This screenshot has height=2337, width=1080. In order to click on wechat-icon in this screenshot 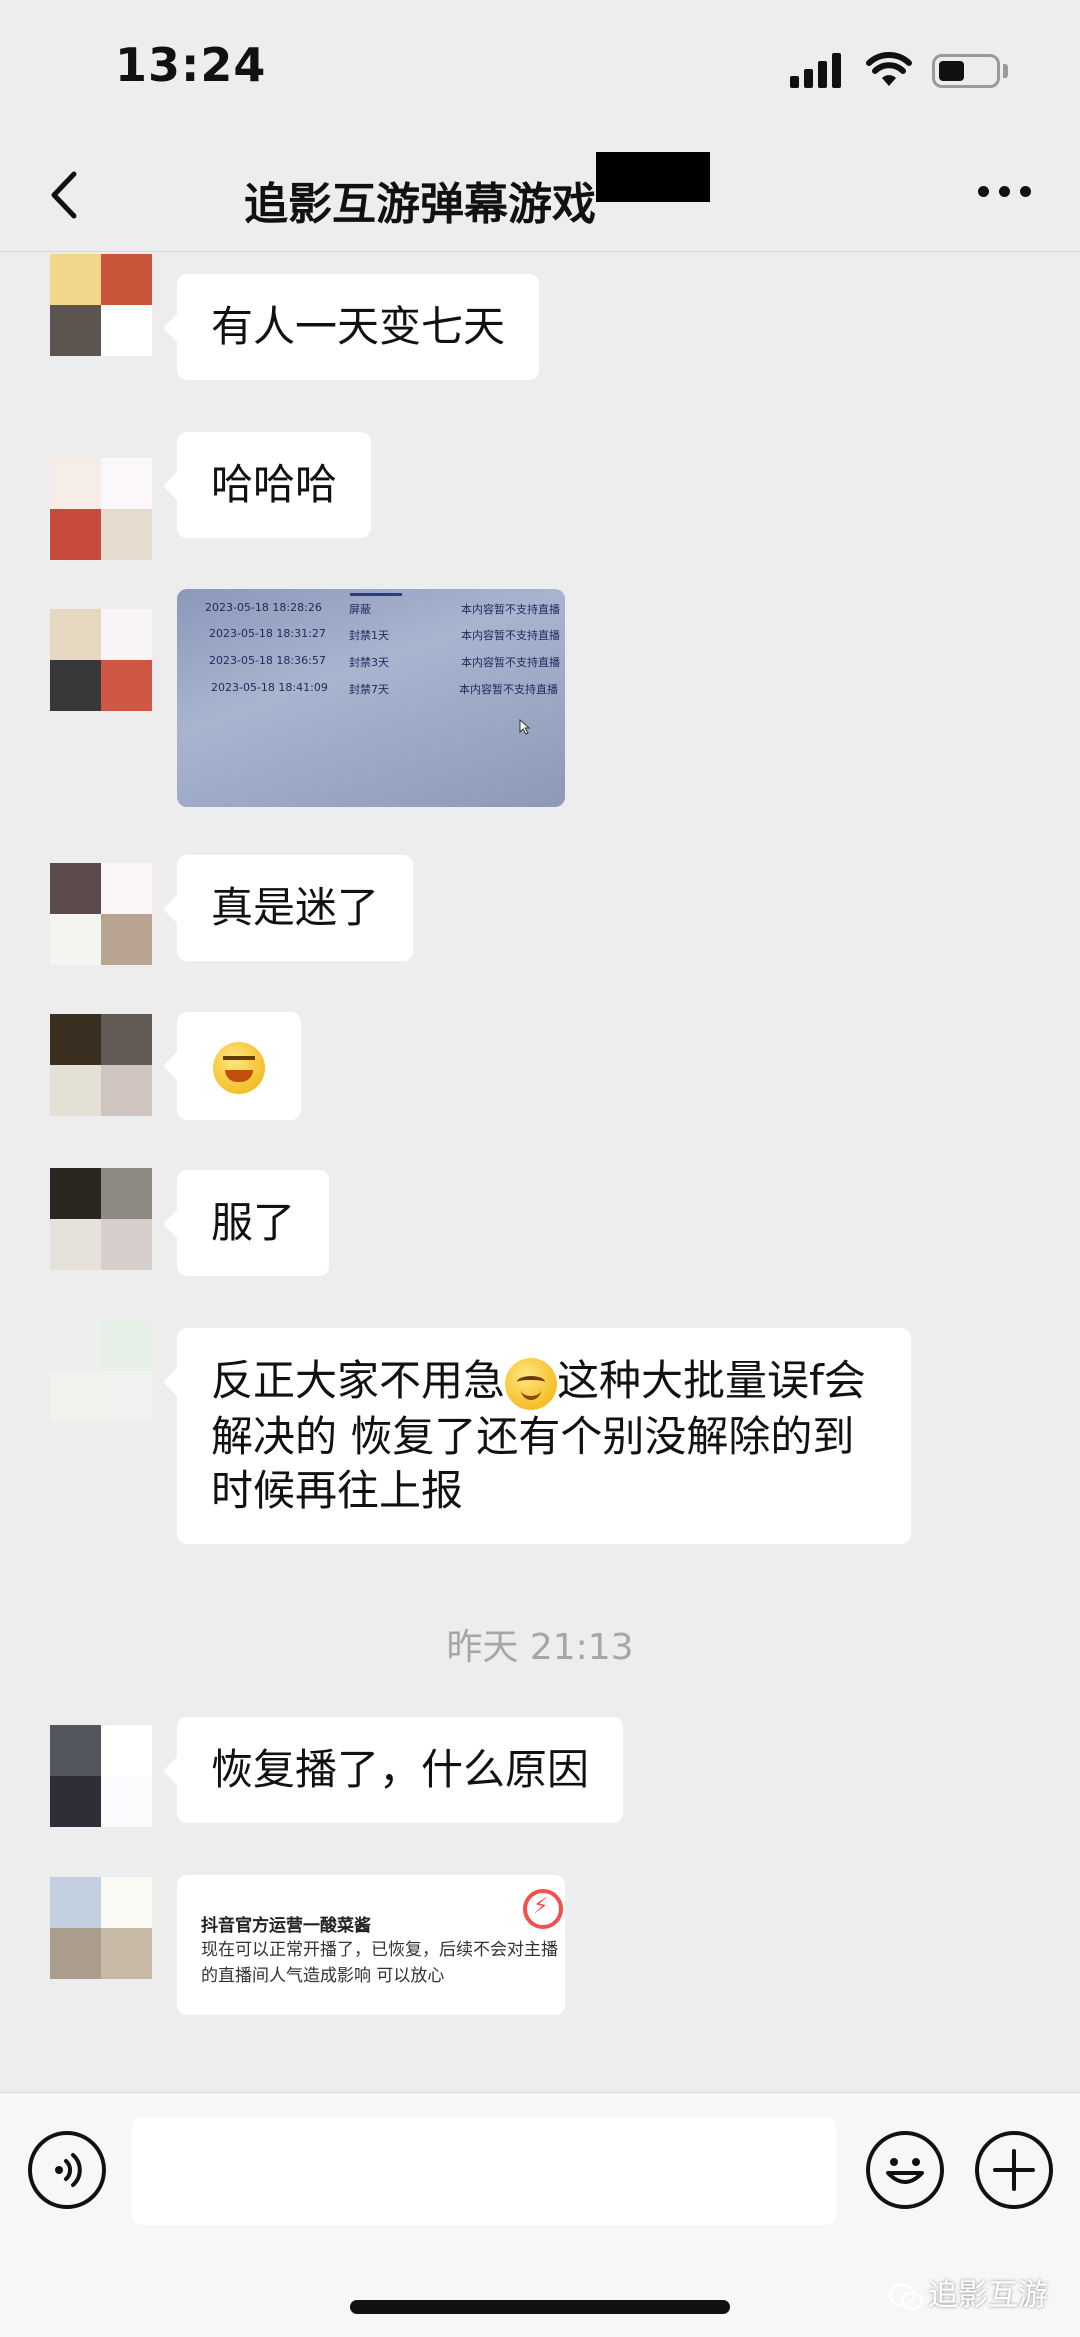, I will do `click(906, 2296)`.